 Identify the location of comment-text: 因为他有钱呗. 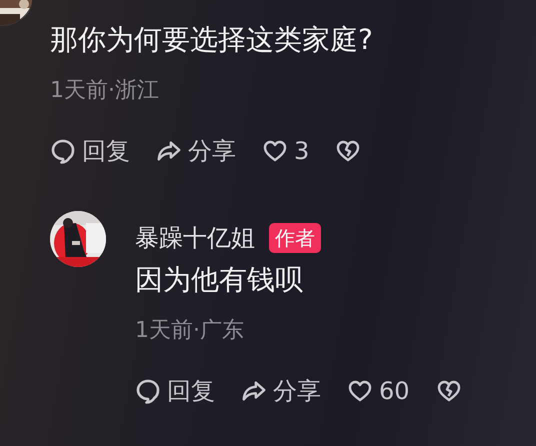
(219, 280).